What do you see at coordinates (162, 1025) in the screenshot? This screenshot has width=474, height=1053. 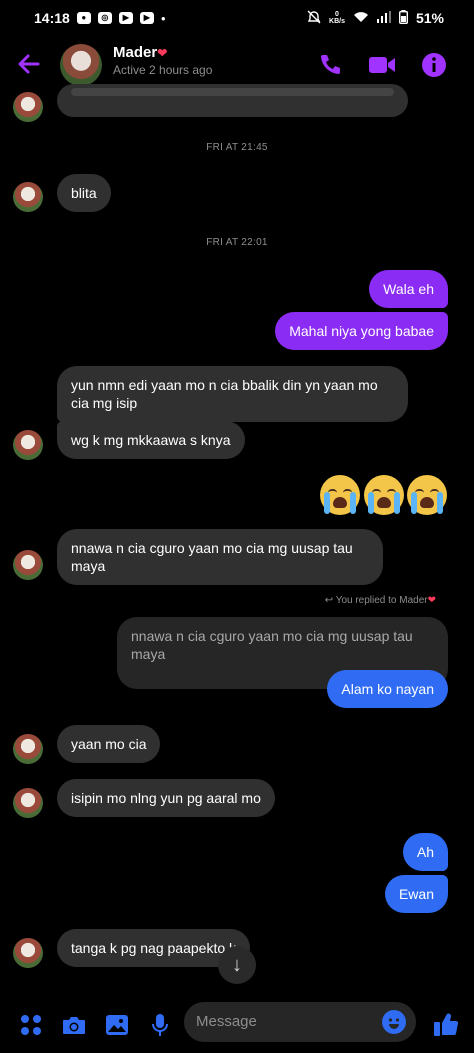 I see `mic-icon` at bounding box center [162, 1025].